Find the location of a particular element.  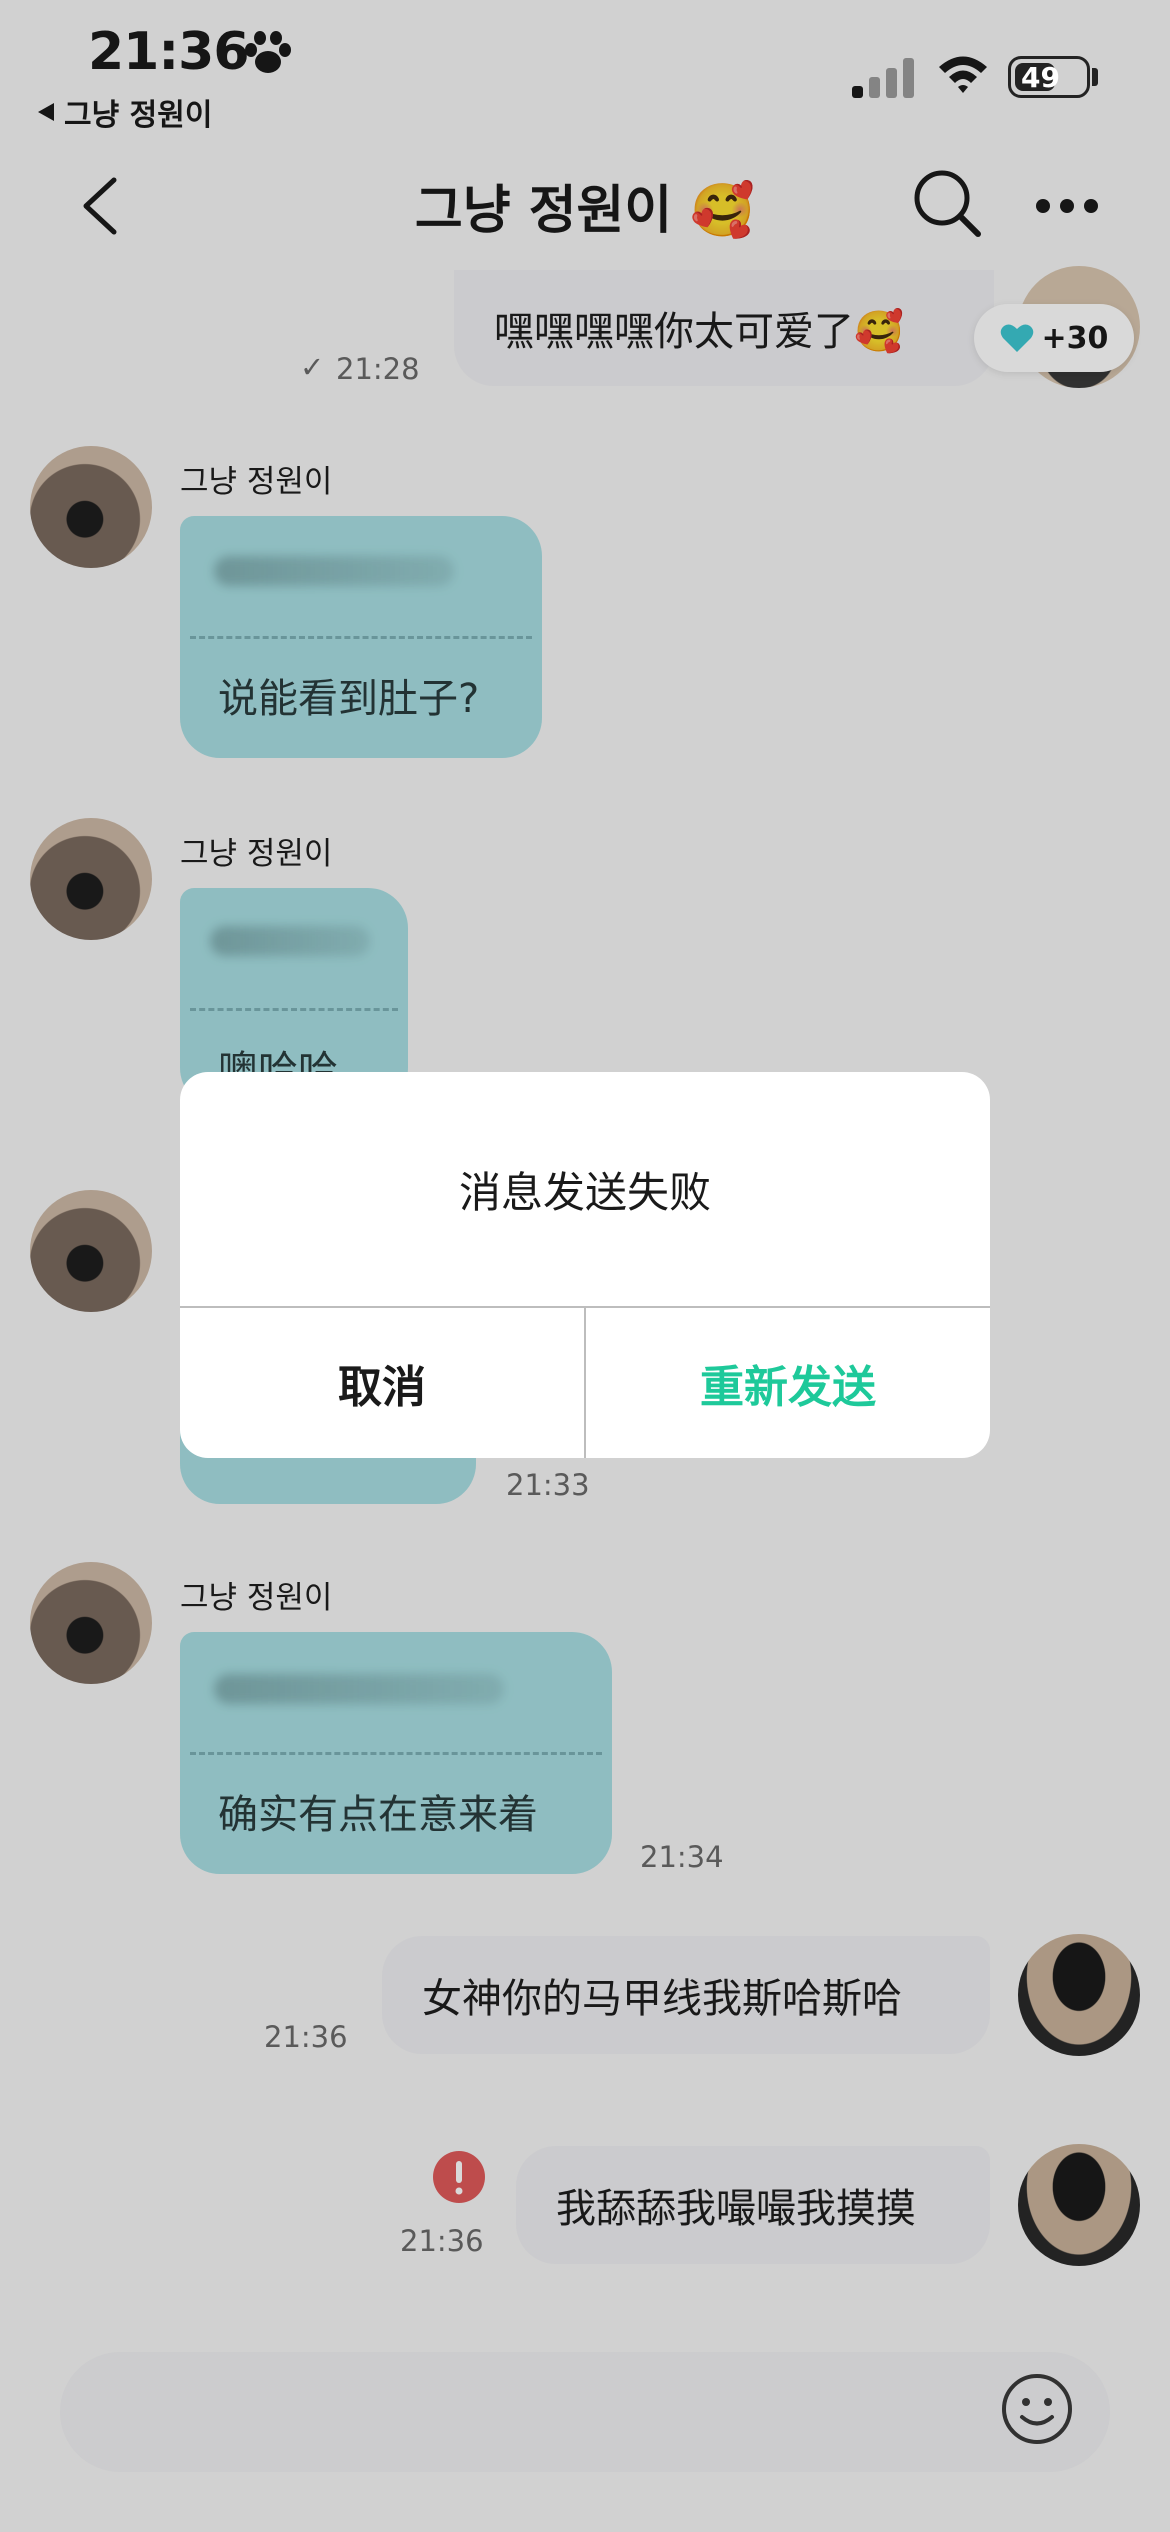

battery-level: 49 is located at coordinates (1040, 77).